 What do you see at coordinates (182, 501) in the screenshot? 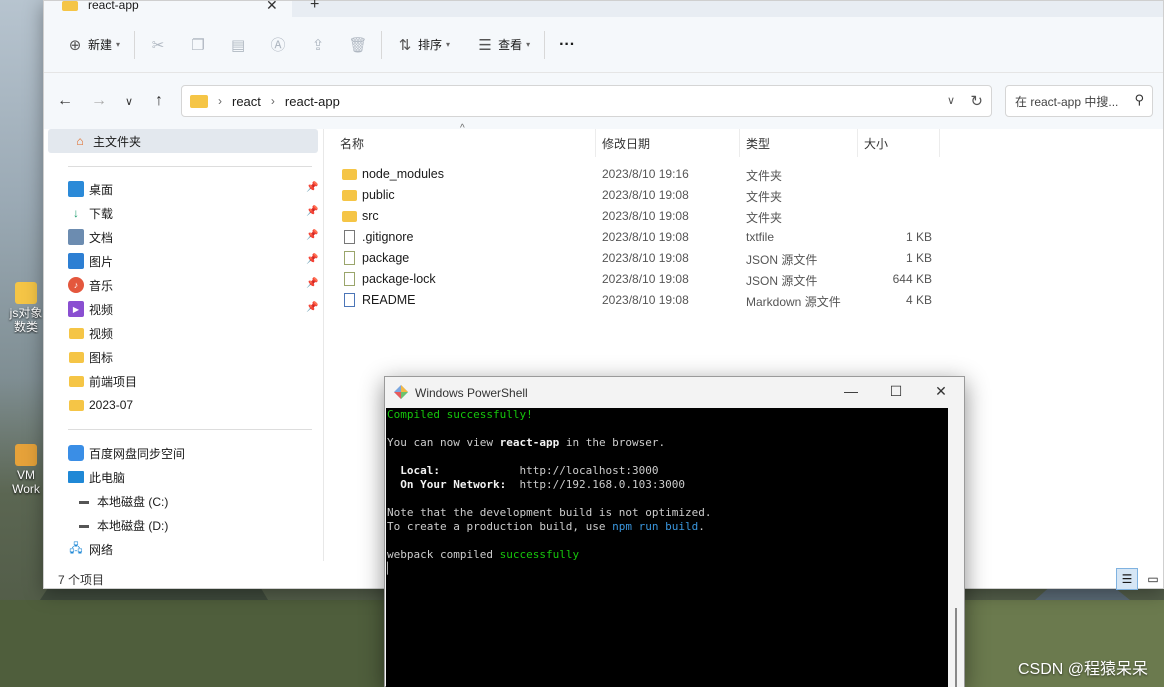
I see `sidebar-item-drive-c: ▬ 本地磁盘 (C:)` at bounding box center [182, 501].